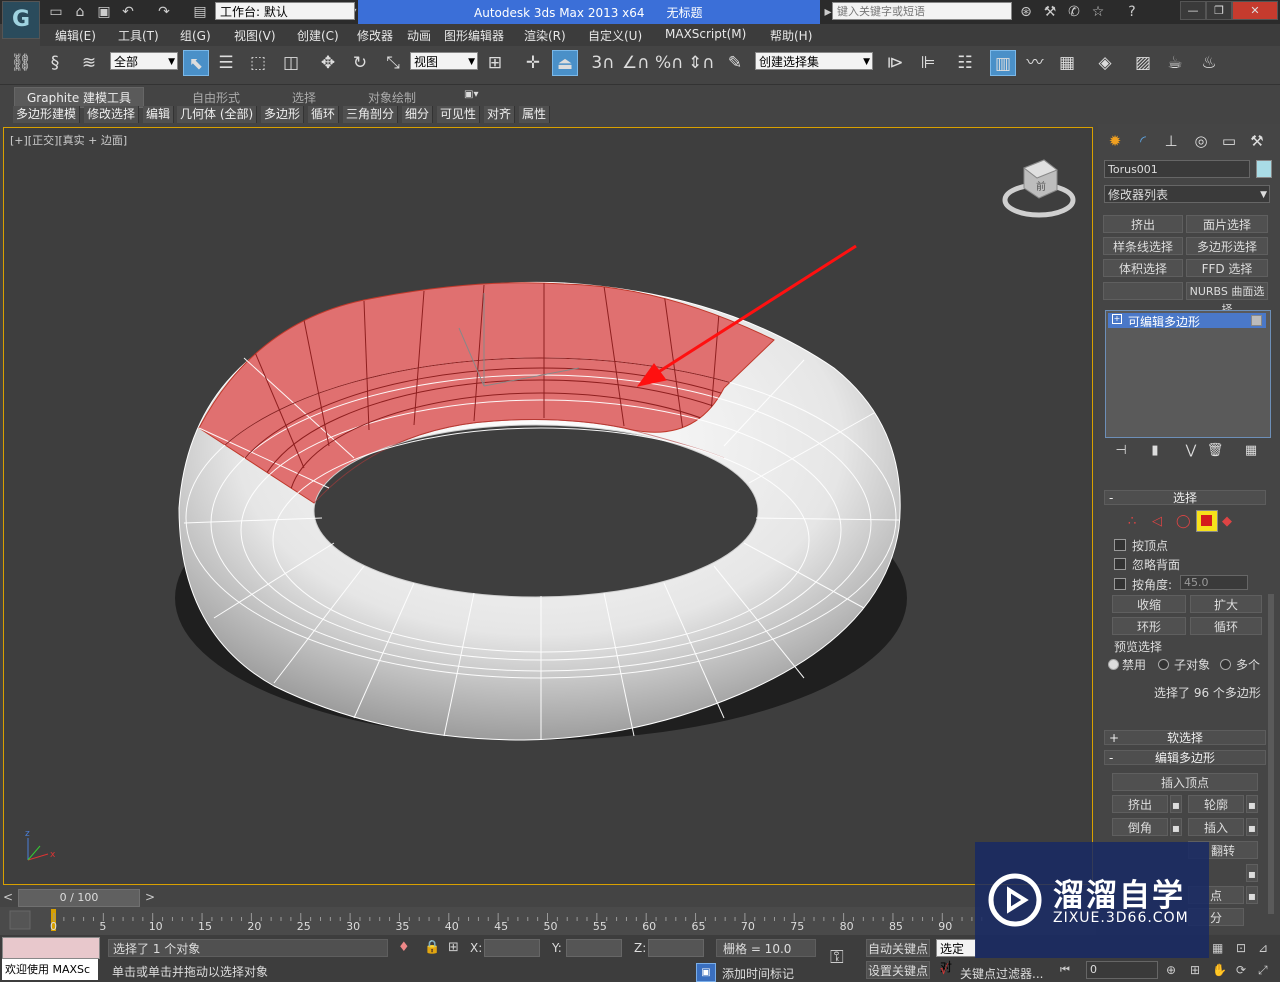 Image resolution: width=1280 pixels, height=982 pixels. What do you see at coordinates (1003, 63) in the screenshot?
I see `graphite-toggle-icon: ▥` at bounding box center [1003, 63].